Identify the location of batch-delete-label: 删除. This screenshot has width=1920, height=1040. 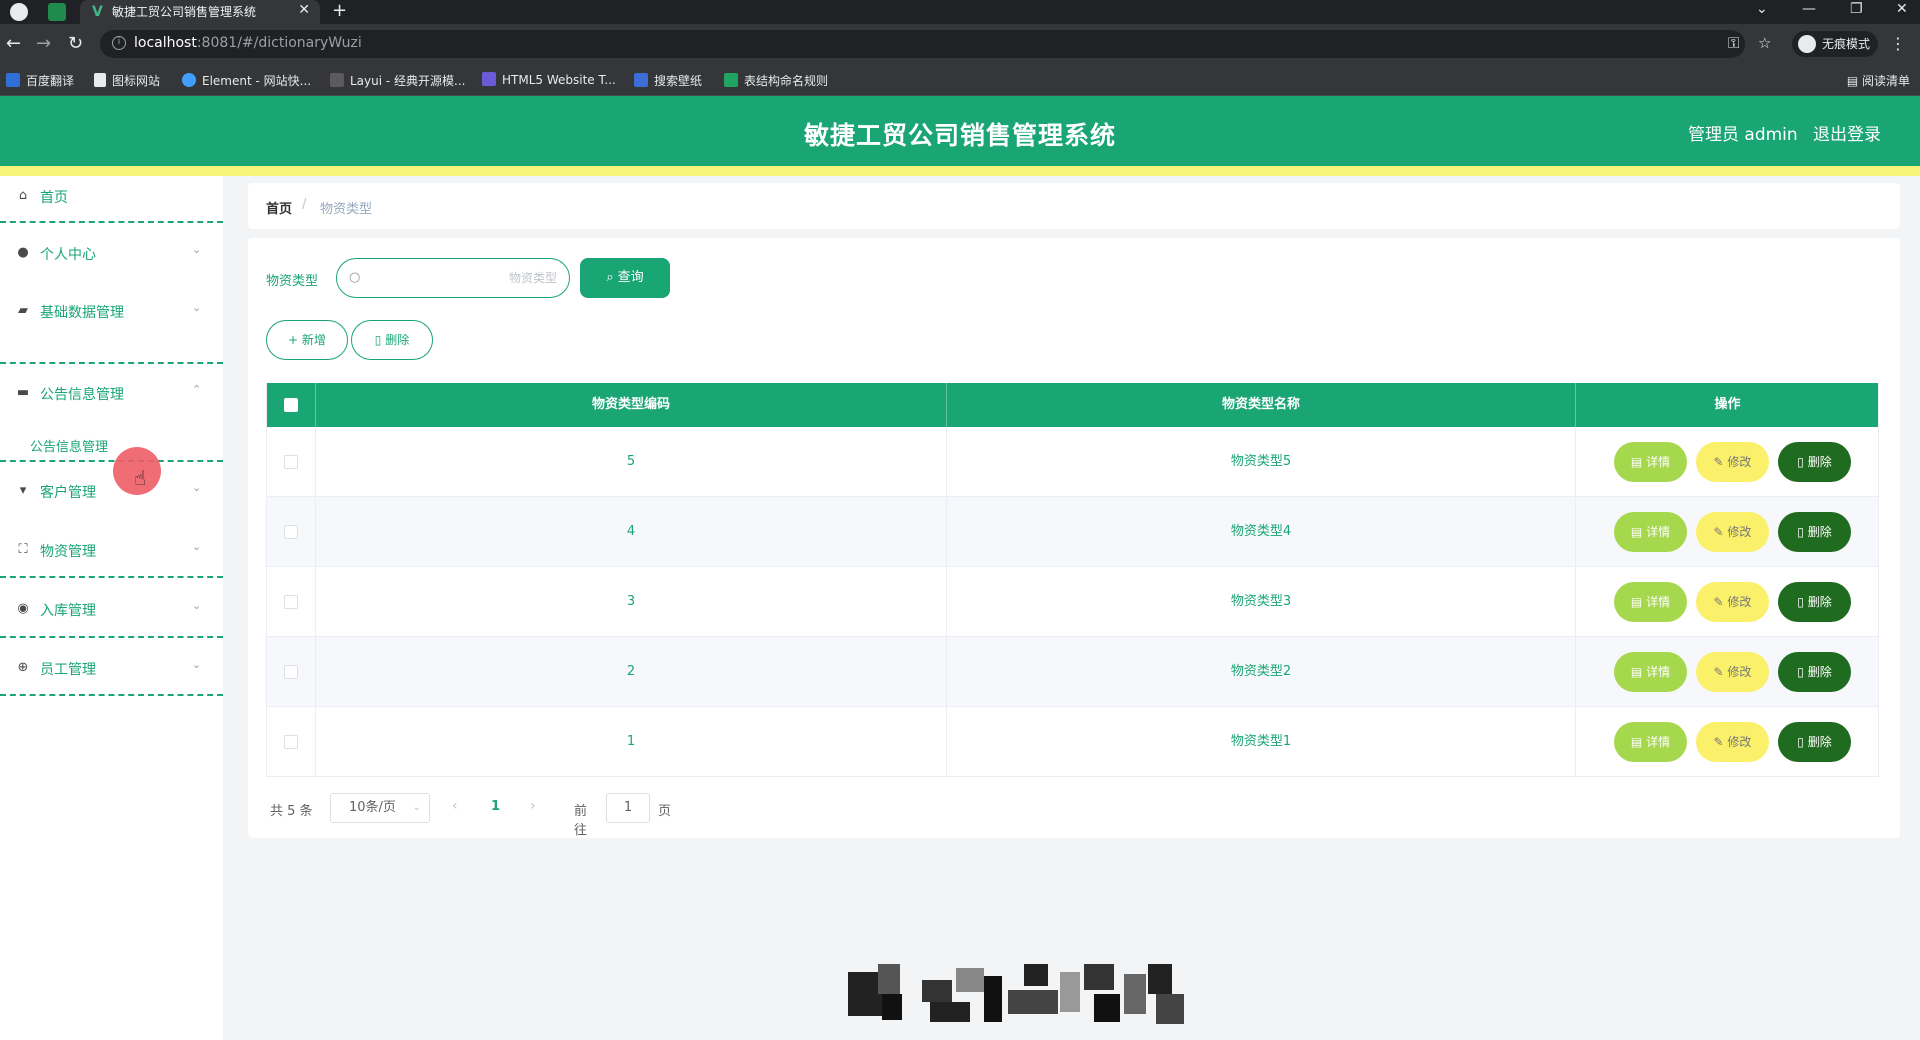
(397, 340).